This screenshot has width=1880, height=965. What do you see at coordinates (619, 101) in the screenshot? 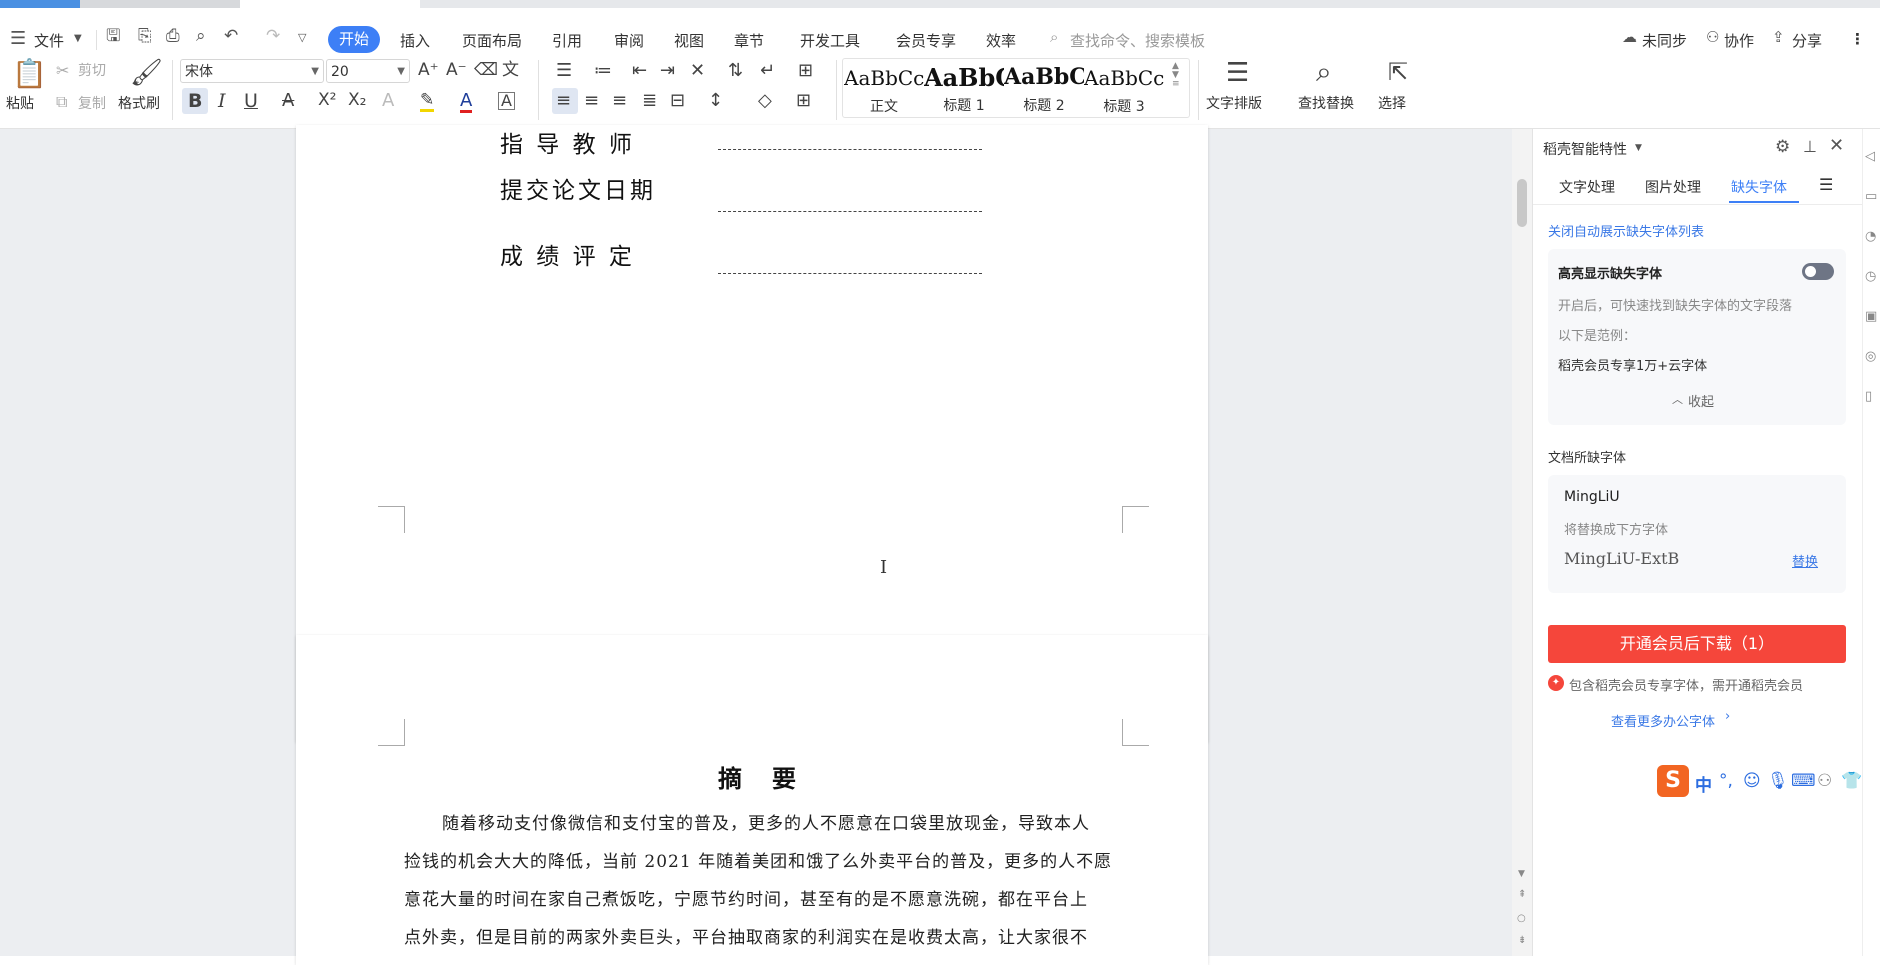
I see `align-right-icon: ≡` at bounding box center [619, 101].